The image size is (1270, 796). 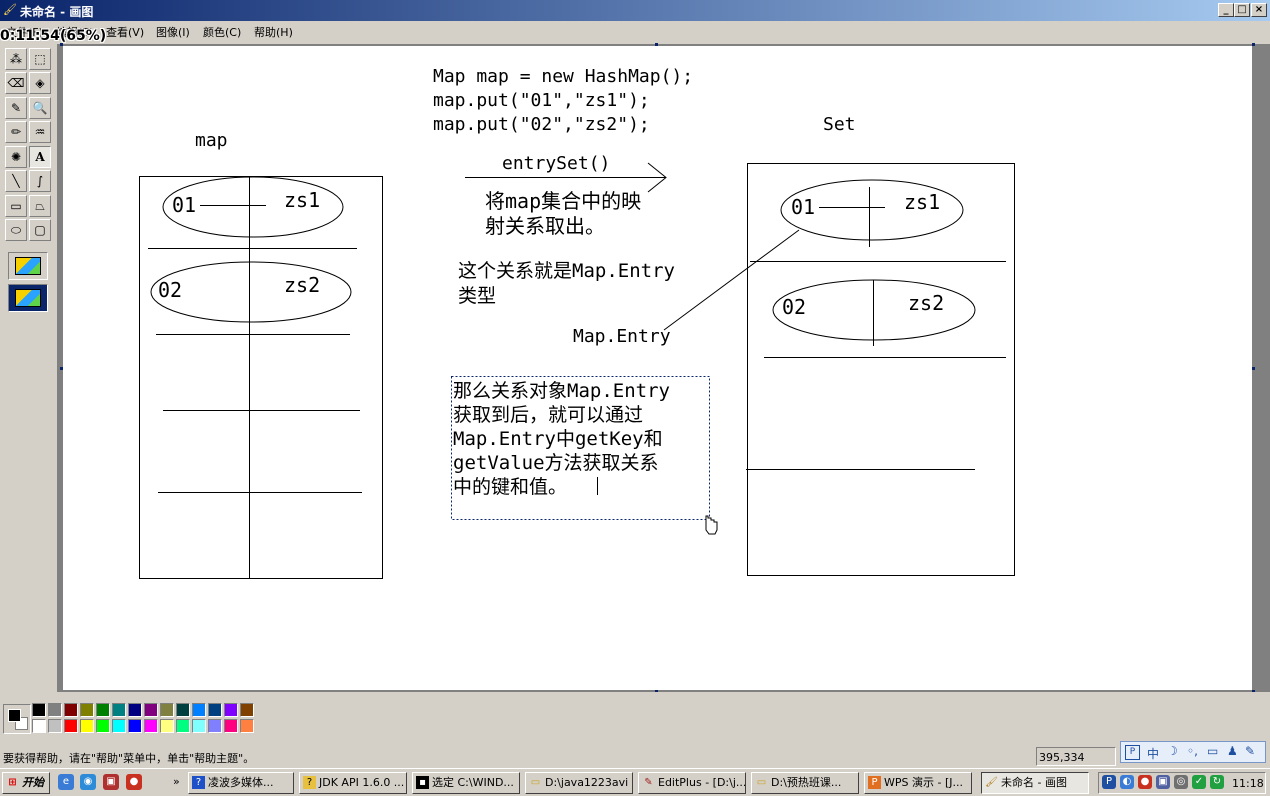 I want to click on current-colors, so click(x=17, y=719).